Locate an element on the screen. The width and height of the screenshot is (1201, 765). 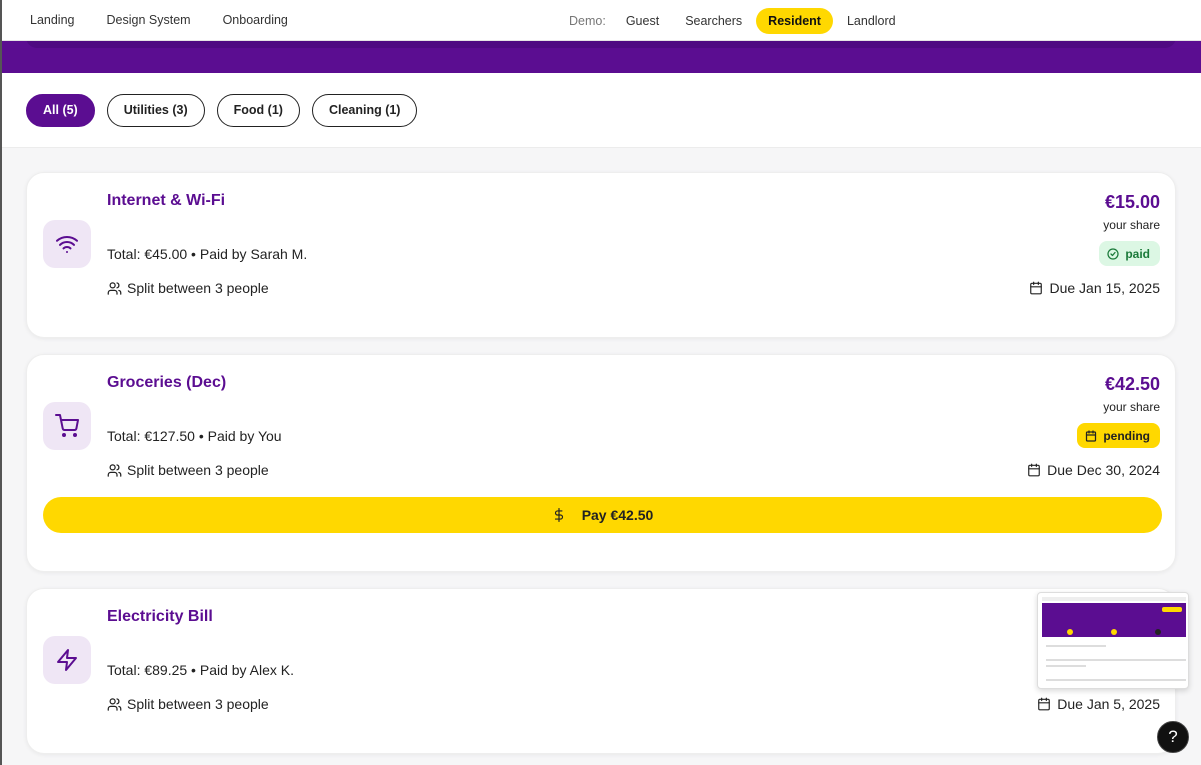
expense-share-amount: €15.00 is located at coordinates (1132, 202).